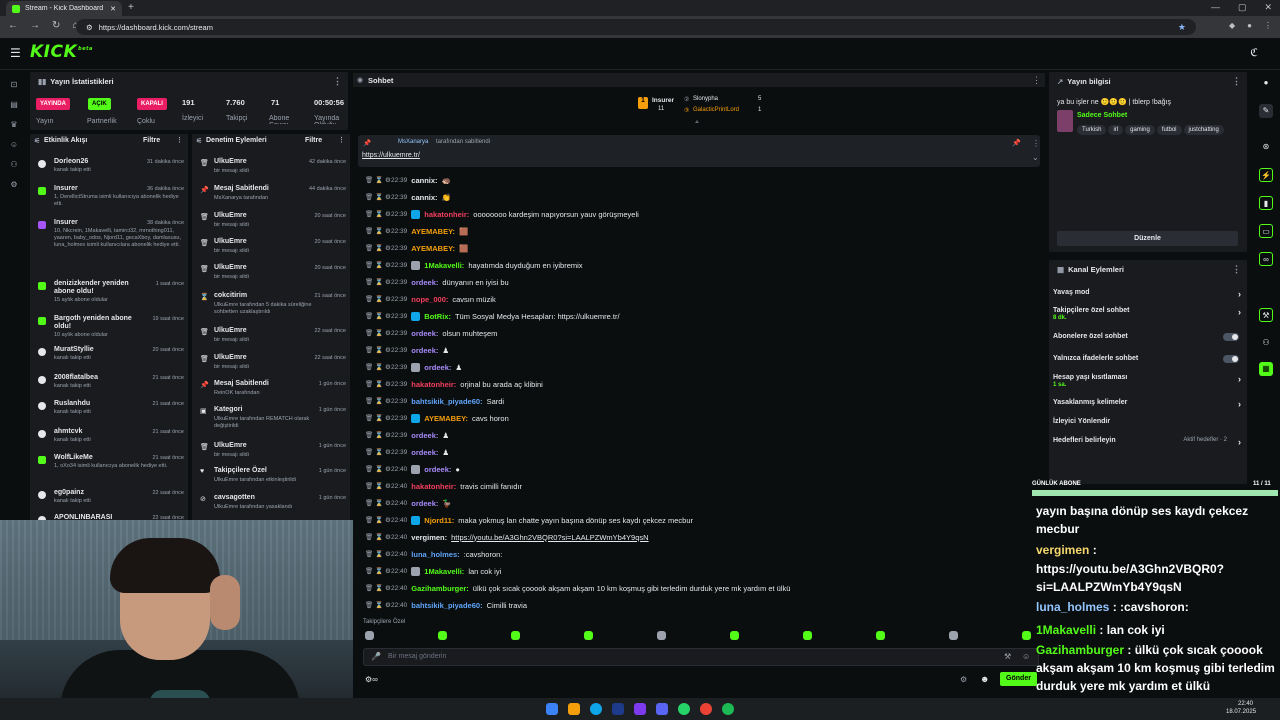  I want to click on rail-edit-icon: ✎, so click(1266, 111).